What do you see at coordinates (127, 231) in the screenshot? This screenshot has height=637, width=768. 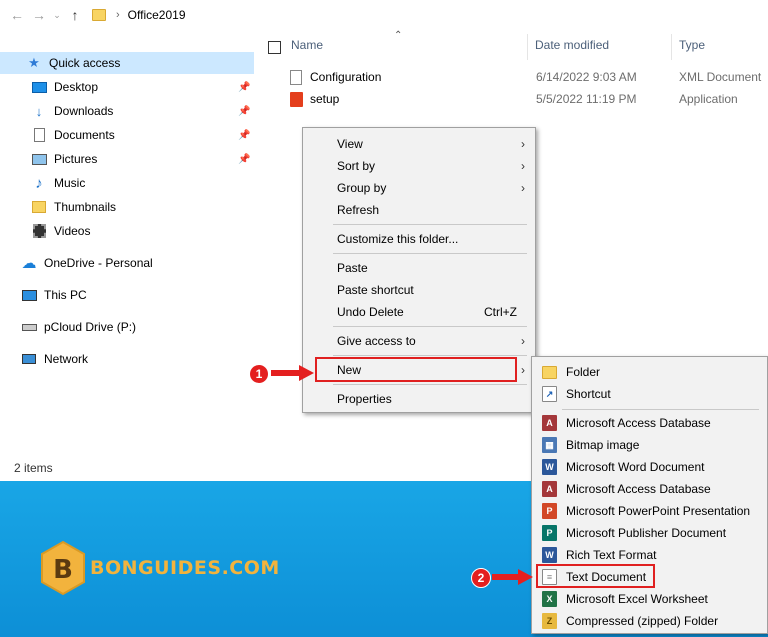 I see `nav-item-videos: Videos` at bounding box center [127, 231].